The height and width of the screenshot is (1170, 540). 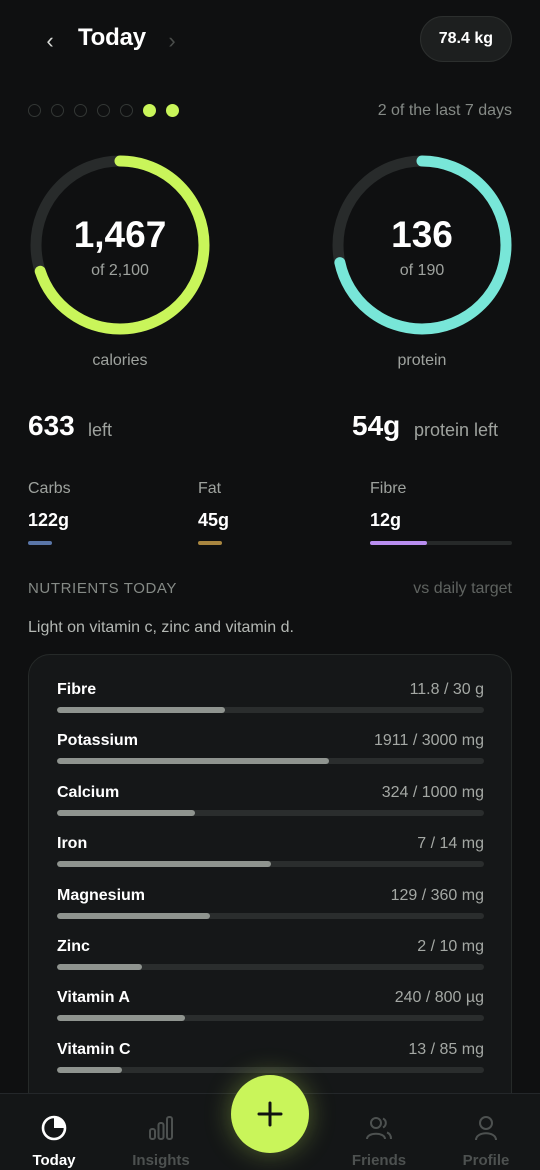 I want to click on macro-fibre: Fibre 12g, so click(x=441, y=512).